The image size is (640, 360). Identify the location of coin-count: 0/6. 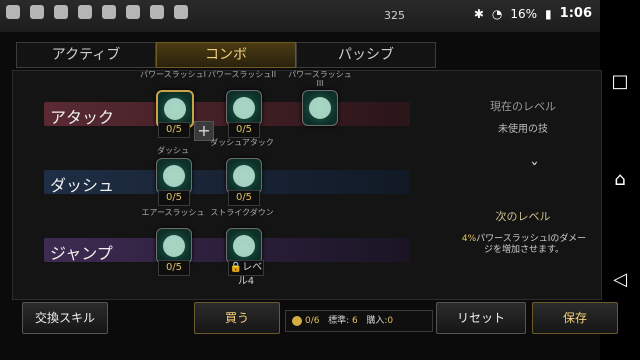
(312, 321).